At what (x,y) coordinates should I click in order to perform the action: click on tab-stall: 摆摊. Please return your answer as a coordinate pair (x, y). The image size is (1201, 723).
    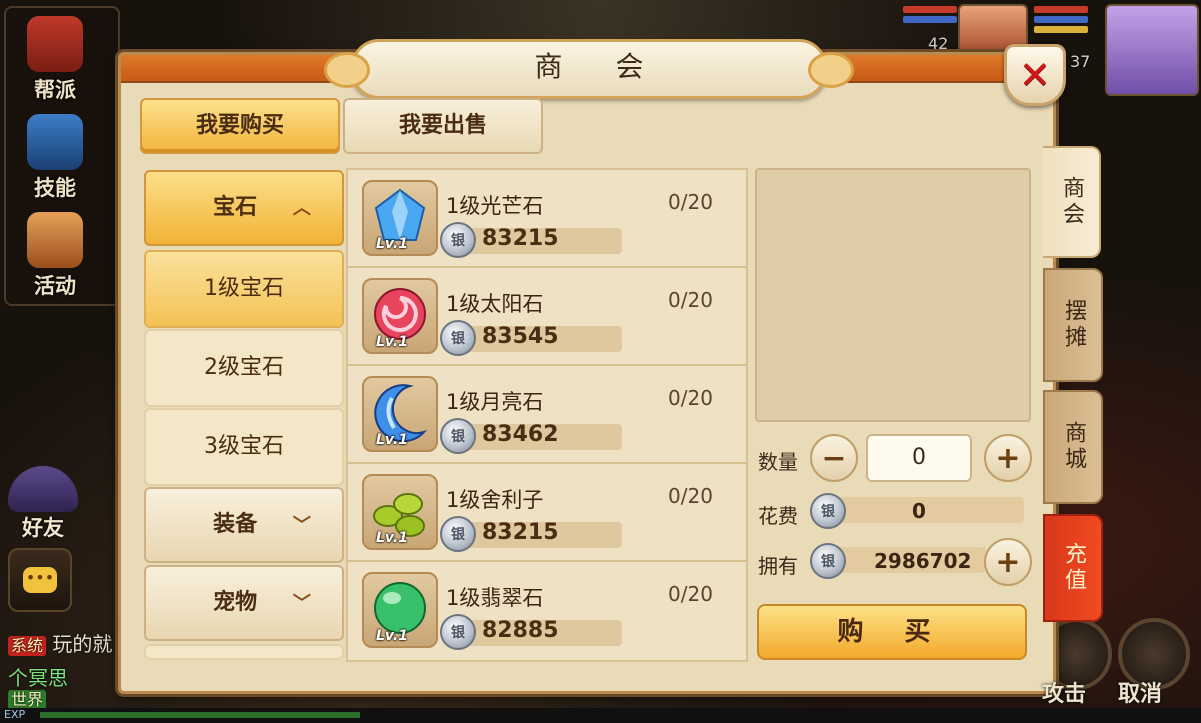
    Looking at the image, I should click on (1073, 325).